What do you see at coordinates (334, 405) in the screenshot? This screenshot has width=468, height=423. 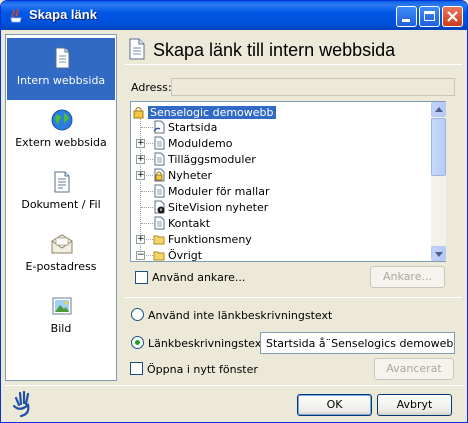 I see `ok-button: OK` at bounding box center [334, 405].